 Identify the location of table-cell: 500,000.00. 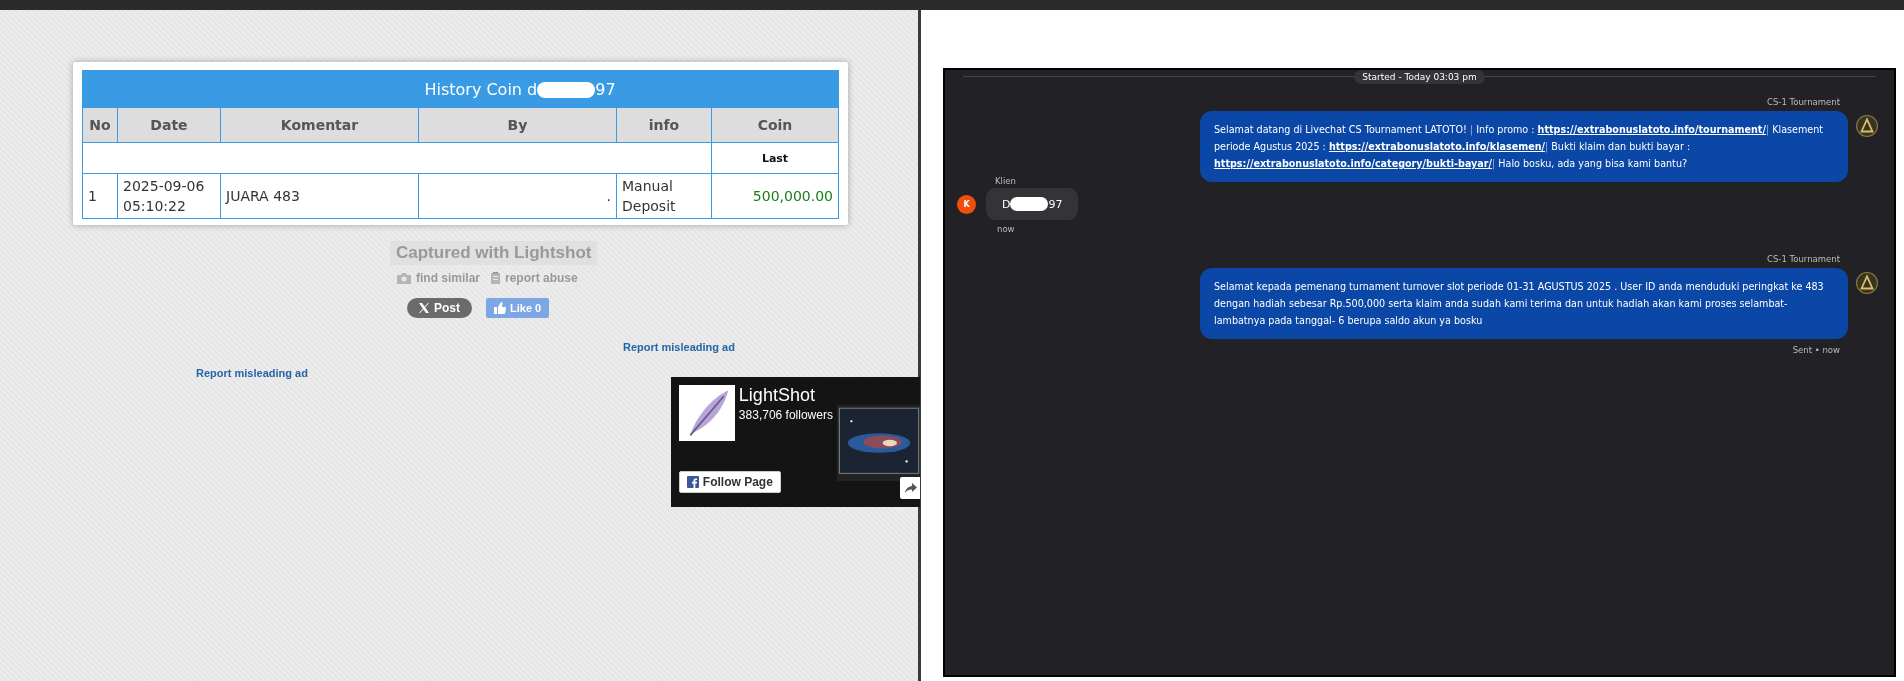
(775, 196).